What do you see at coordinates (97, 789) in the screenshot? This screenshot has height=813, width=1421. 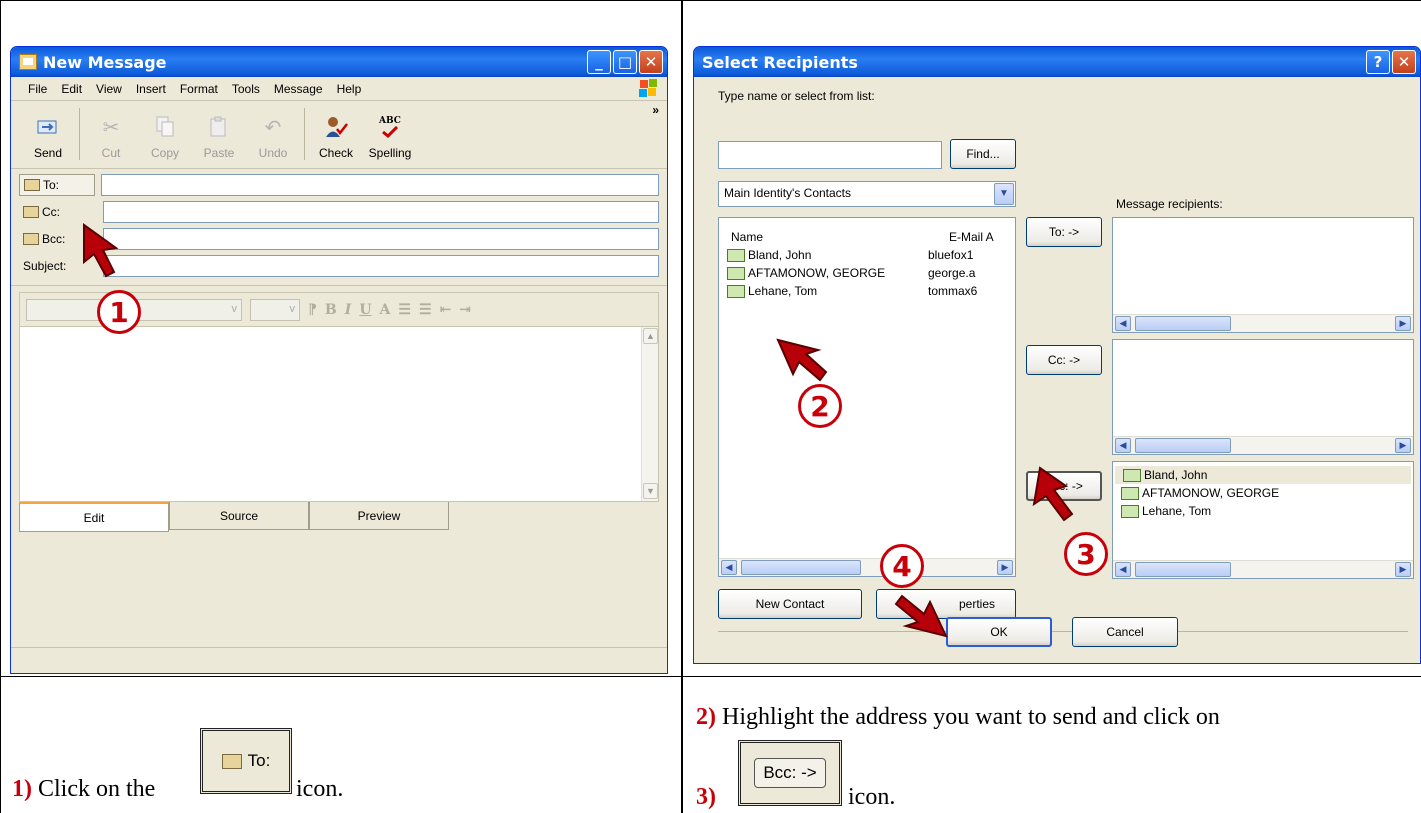 I see `step-1-text: Click on the` at bounding box center [97, 789].